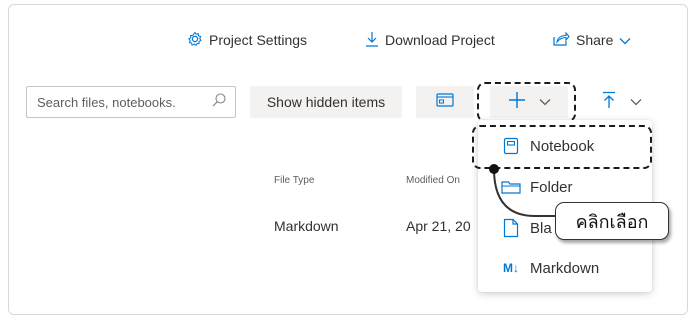  Describe the element at coordinates (511, 268) in the screenshot. I see `markdown-icon: M↓` at that location.